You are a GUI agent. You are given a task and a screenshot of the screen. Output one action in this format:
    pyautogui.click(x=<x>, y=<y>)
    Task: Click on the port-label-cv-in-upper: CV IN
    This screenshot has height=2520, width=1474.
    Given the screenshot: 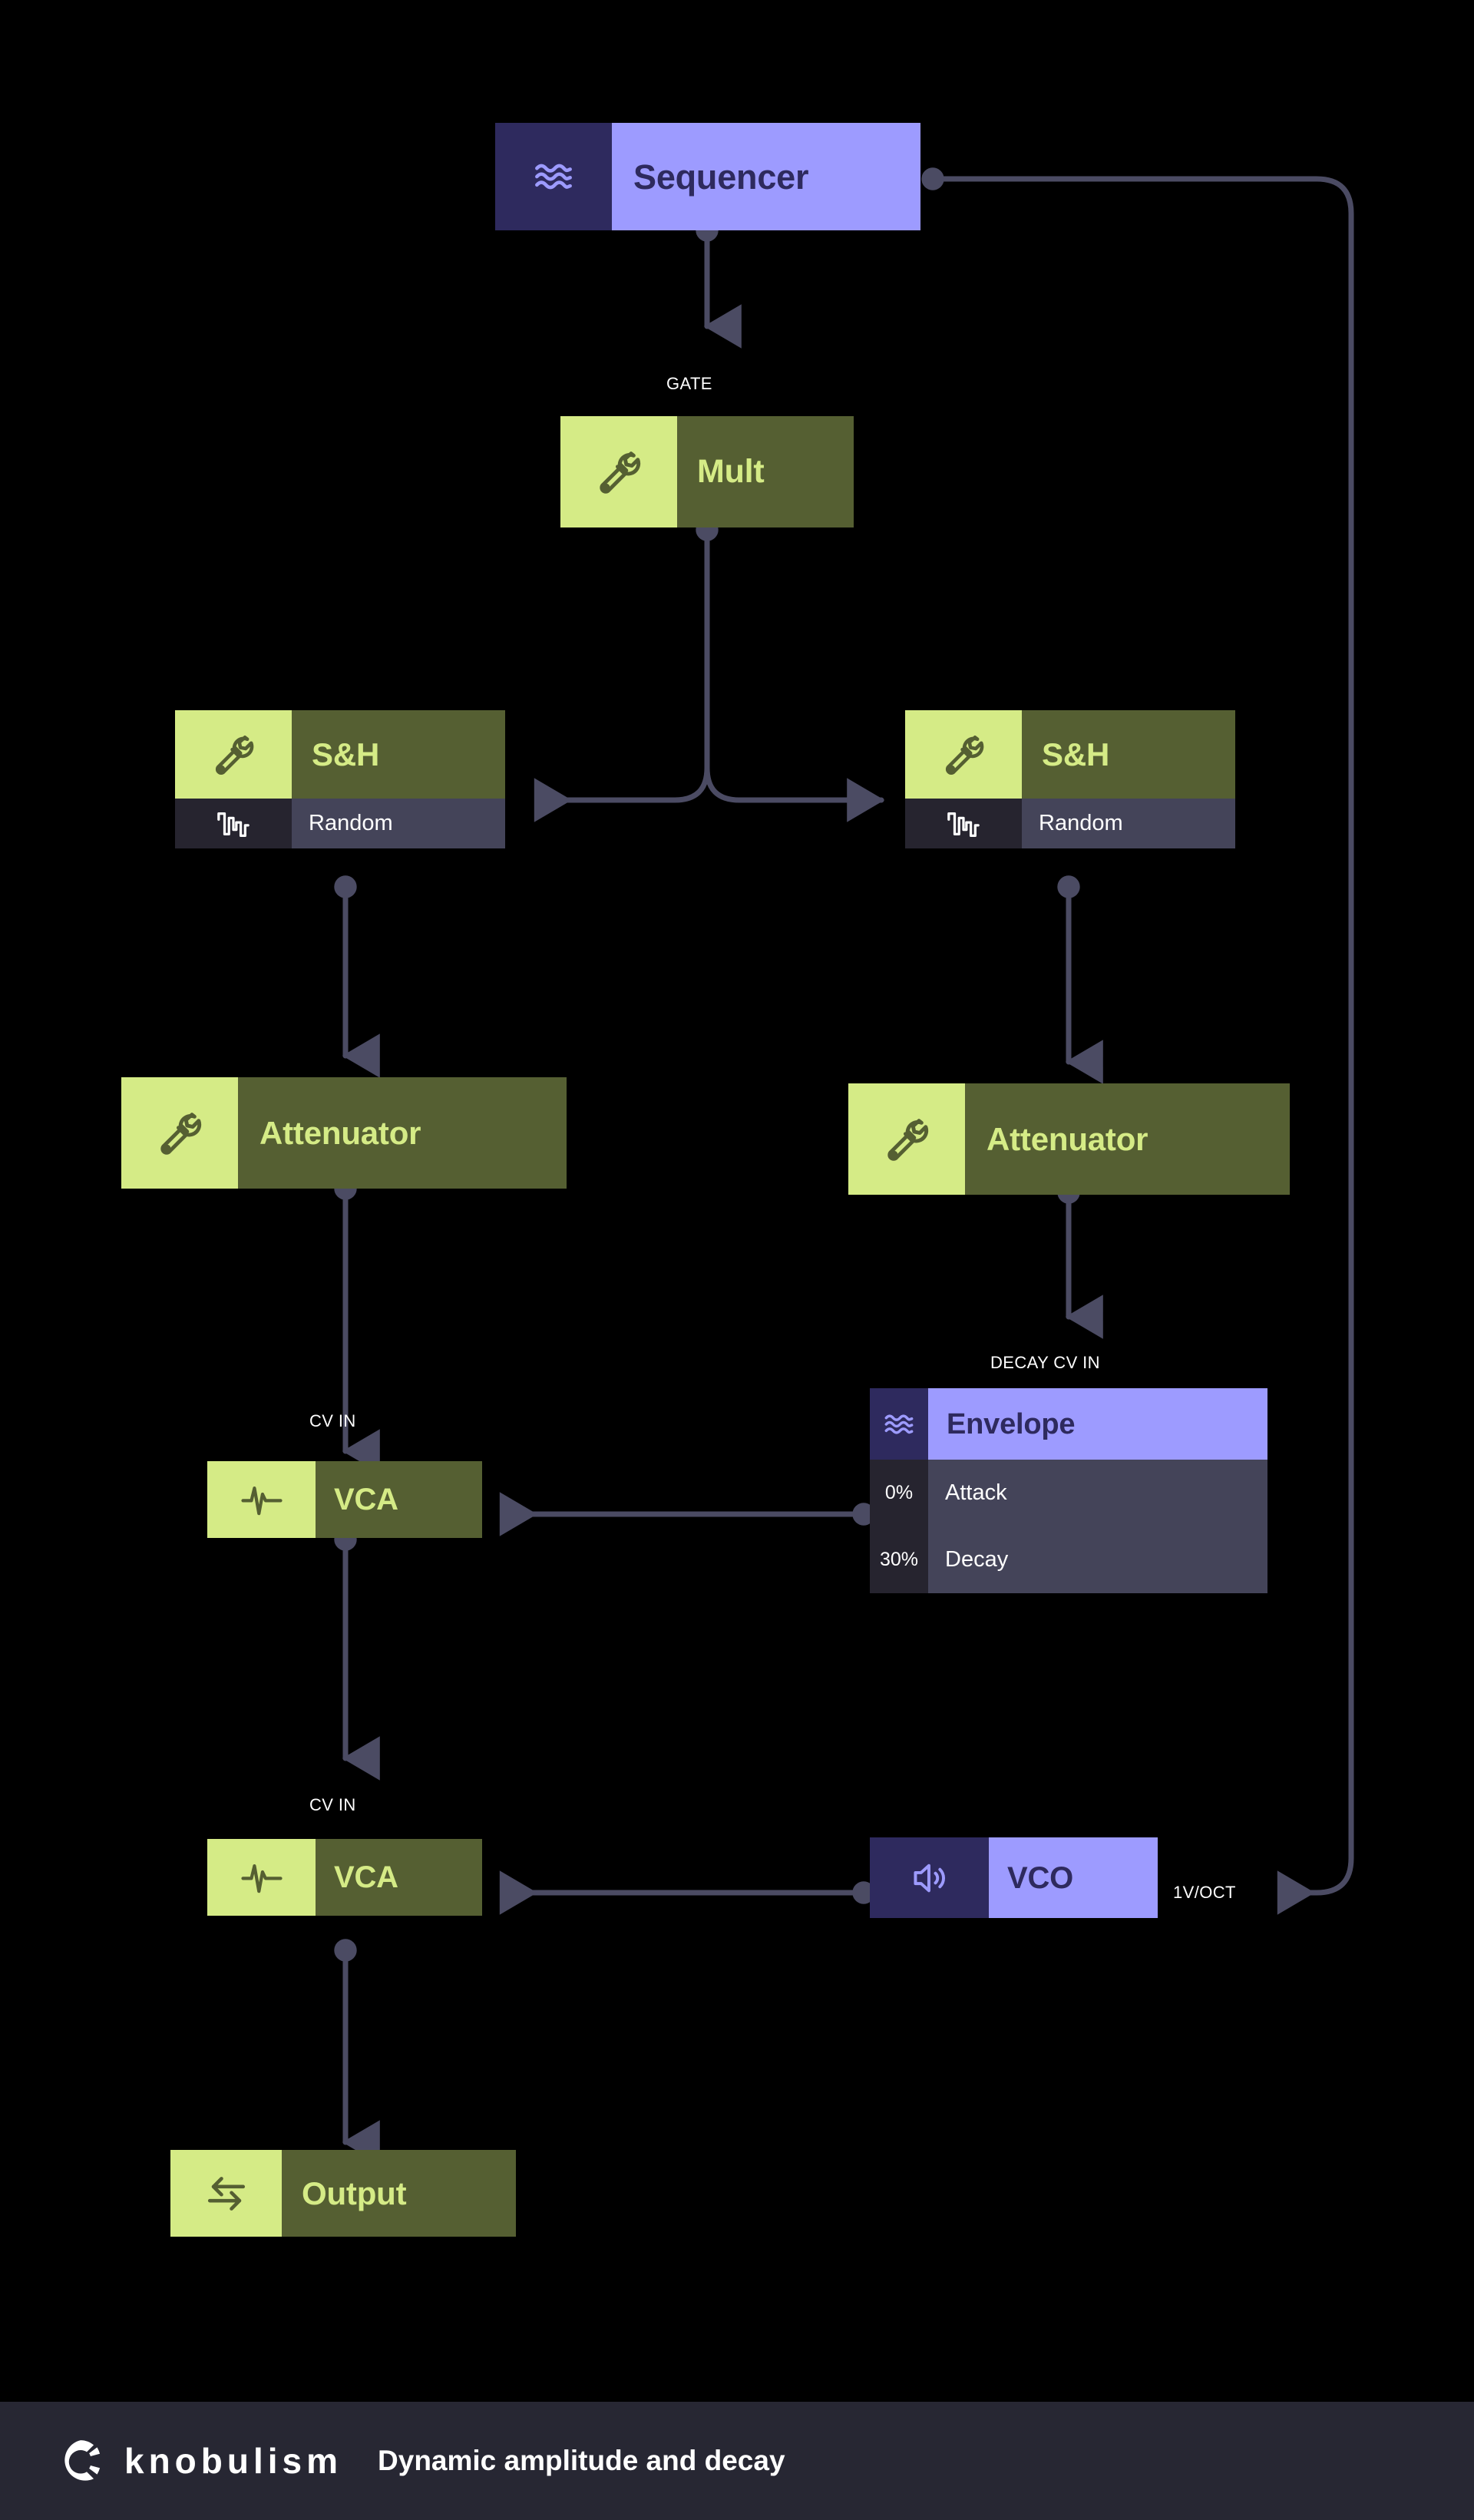 What is the action you would take?
    pyautogui.click(x=332, y=1420)
    